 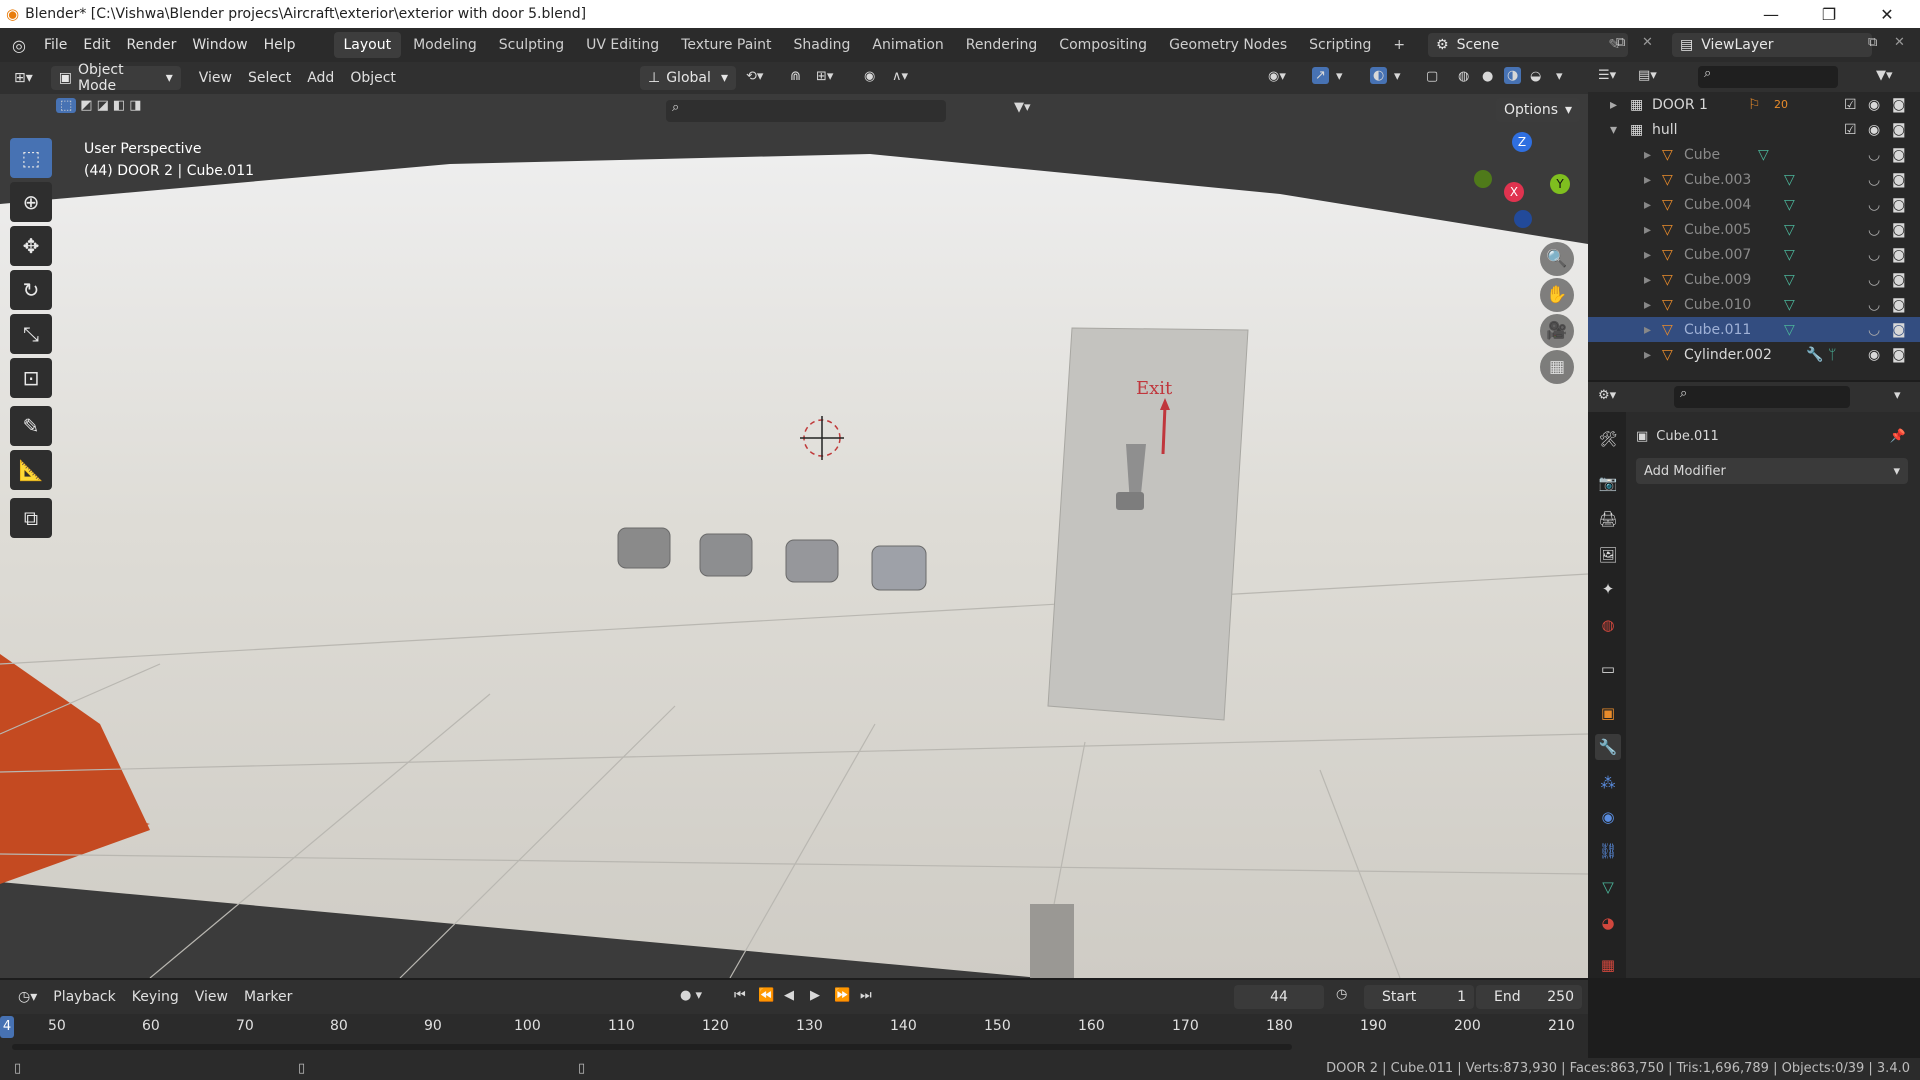 What do you see at coordinates (1607, 395) in the screenshot?
I see `properties-editor-icon: ⚙▾` at bounding box center [1607, 395].